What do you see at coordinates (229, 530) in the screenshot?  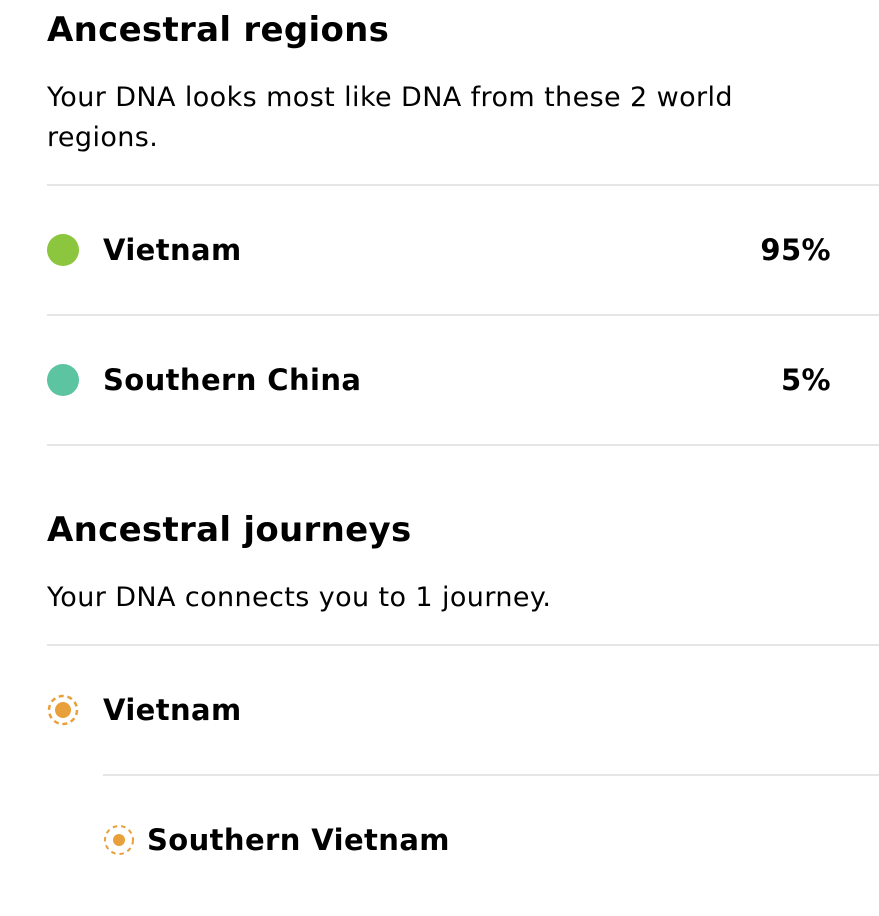 I see `ancestral-journeys-title: Ancestral journeys` at bounding box center [229, 530].